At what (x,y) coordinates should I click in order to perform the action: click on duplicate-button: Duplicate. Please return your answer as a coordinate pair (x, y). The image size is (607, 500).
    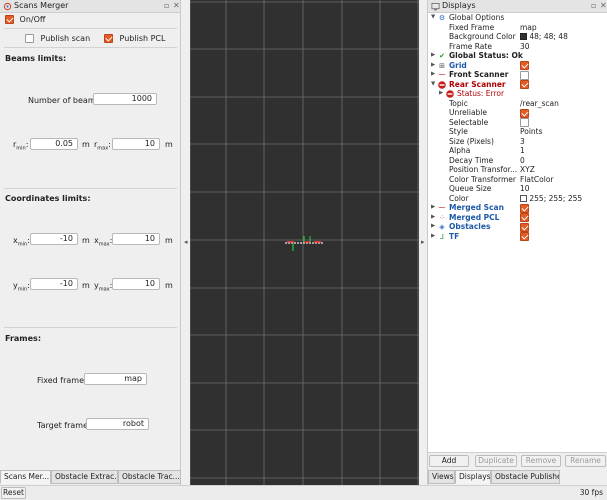
    Looking at the image, I should click on (496, 461).